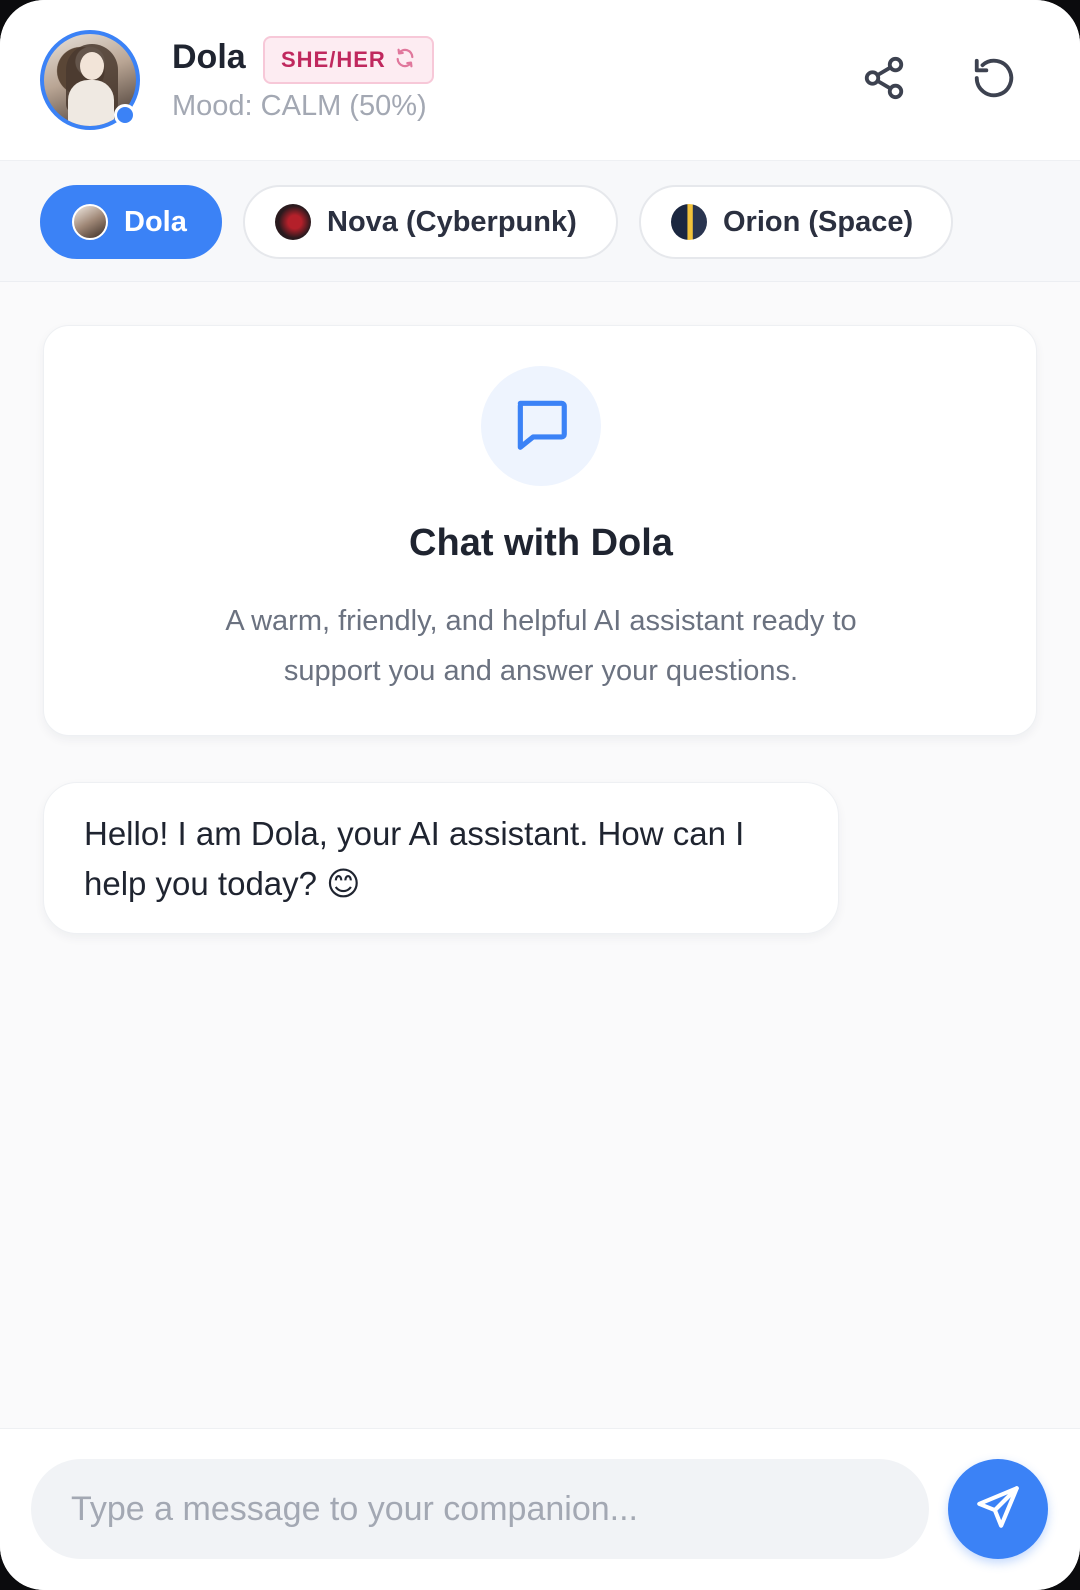  I want to click on message-composer, so click(540, 1509).